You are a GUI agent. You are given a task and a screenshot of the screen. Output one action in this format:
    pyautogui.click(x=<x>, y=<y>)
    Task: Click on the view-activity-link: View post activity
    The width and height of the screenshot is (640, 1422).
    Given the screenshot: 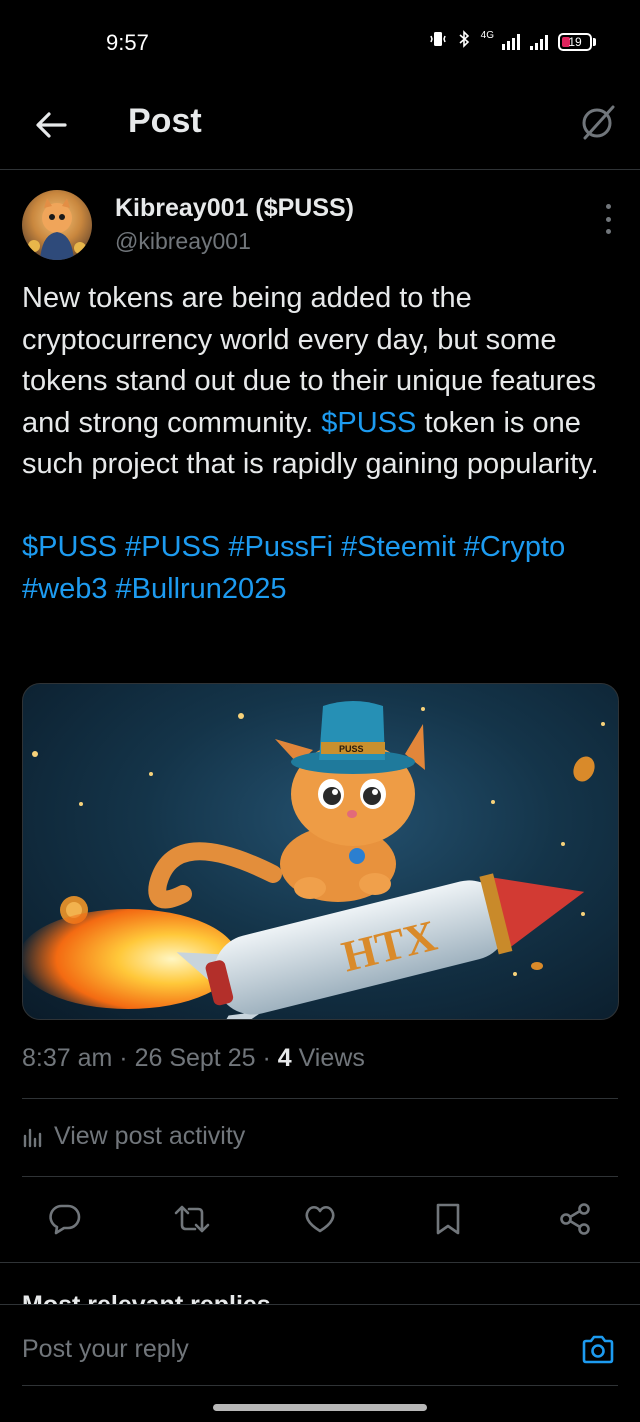 What is the action you would take?
    pyautogui.click(x=133, y=1136)
    